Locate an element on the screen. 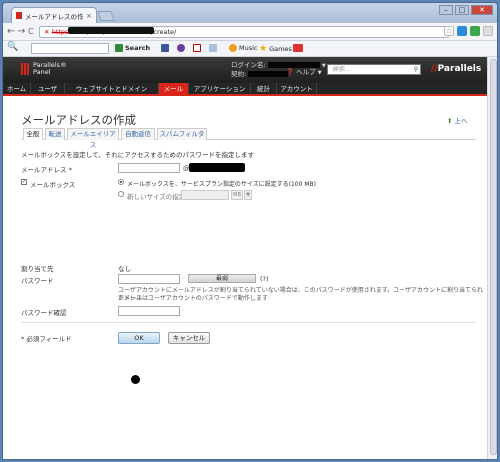 This screenshot has width=500, height=462. confirm-password-label: パスワード確認 is located at coordinates (44, 313).